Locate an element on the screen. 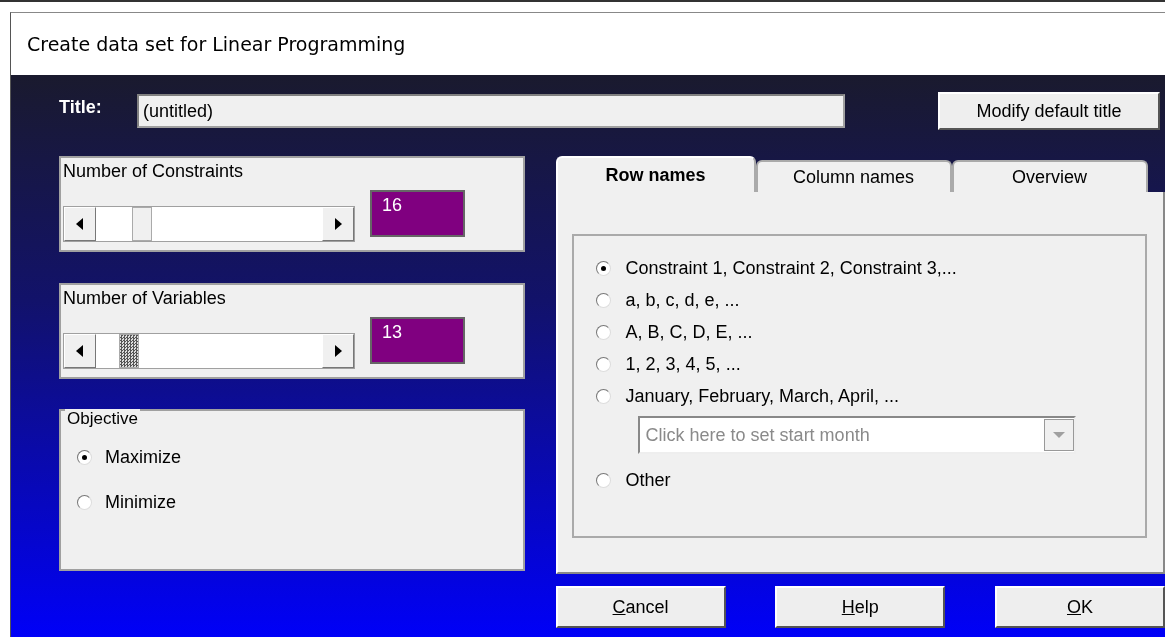 The image size is (1165, 637). value-display: 13 is located at coordinates (417, 340).